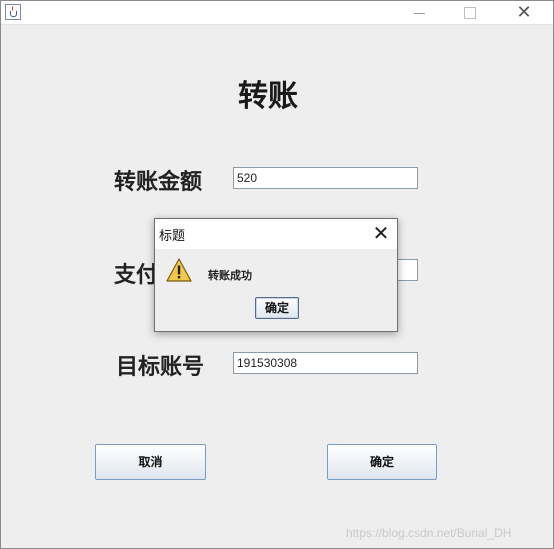 This screenshot has width=554, height=549. Describe the element at coordinates (136, 275) in the screenshot. I see `password-label: 支付` at that location.